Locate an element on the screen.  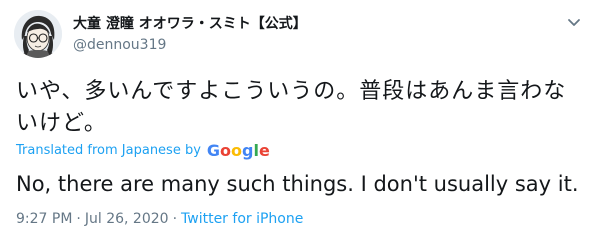
translated-from-label: Translated from Japanese by is located at coordinates (108, 150).